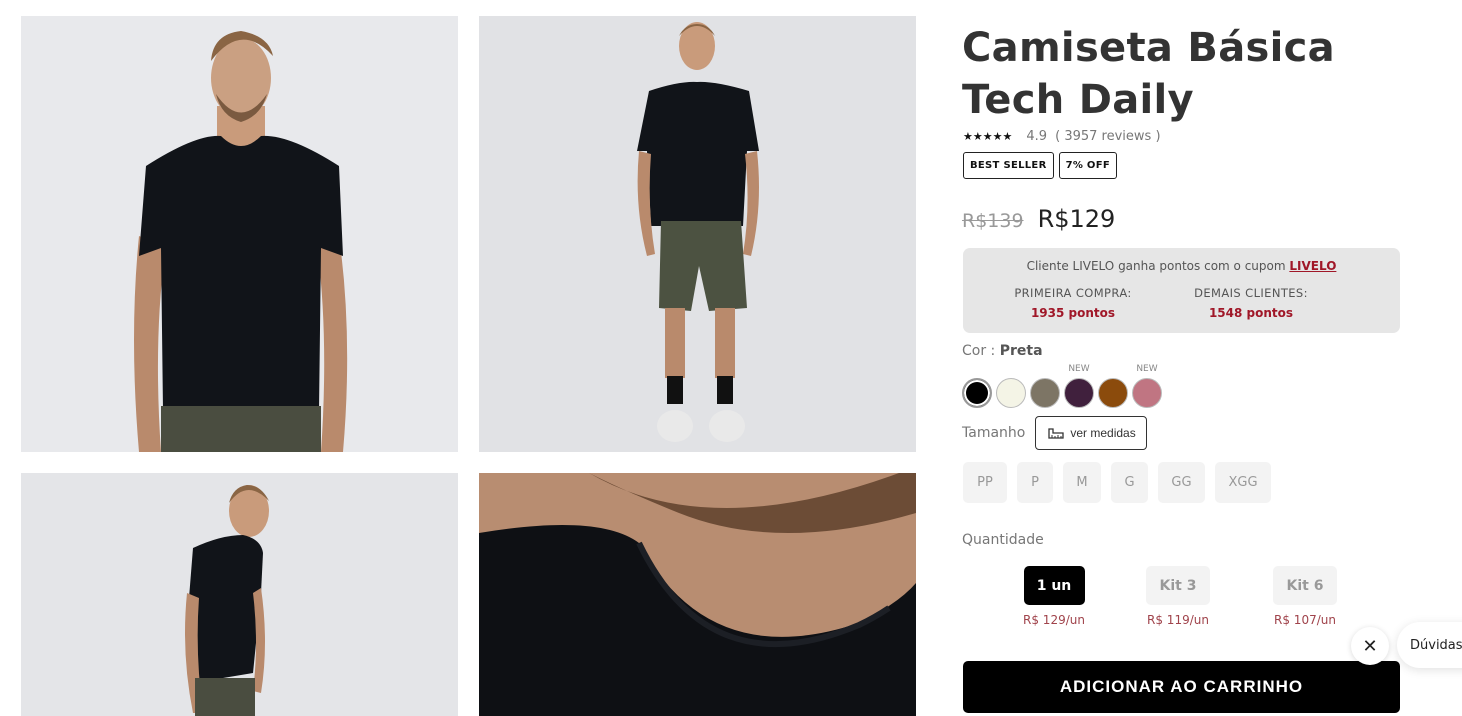  Describe the element at coordinates (988, 136) in the screenshot. I see `star-rating-icon: ★★★★★` at that location.